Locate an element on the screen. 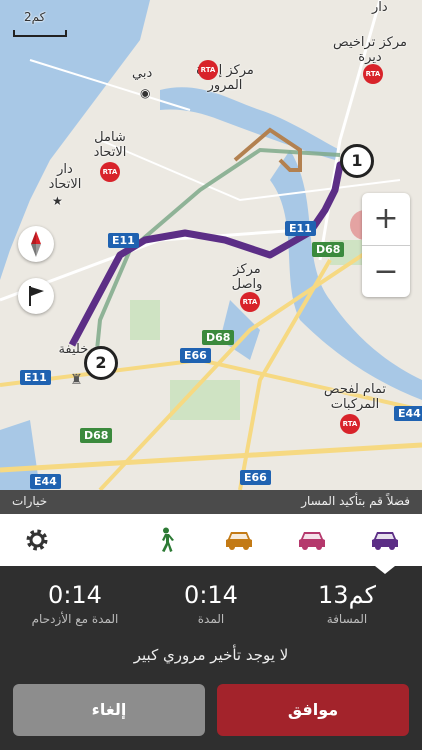 This screenshot has height=750, width=422. duration-value: 0:14 is located at coordinates (211, 595).